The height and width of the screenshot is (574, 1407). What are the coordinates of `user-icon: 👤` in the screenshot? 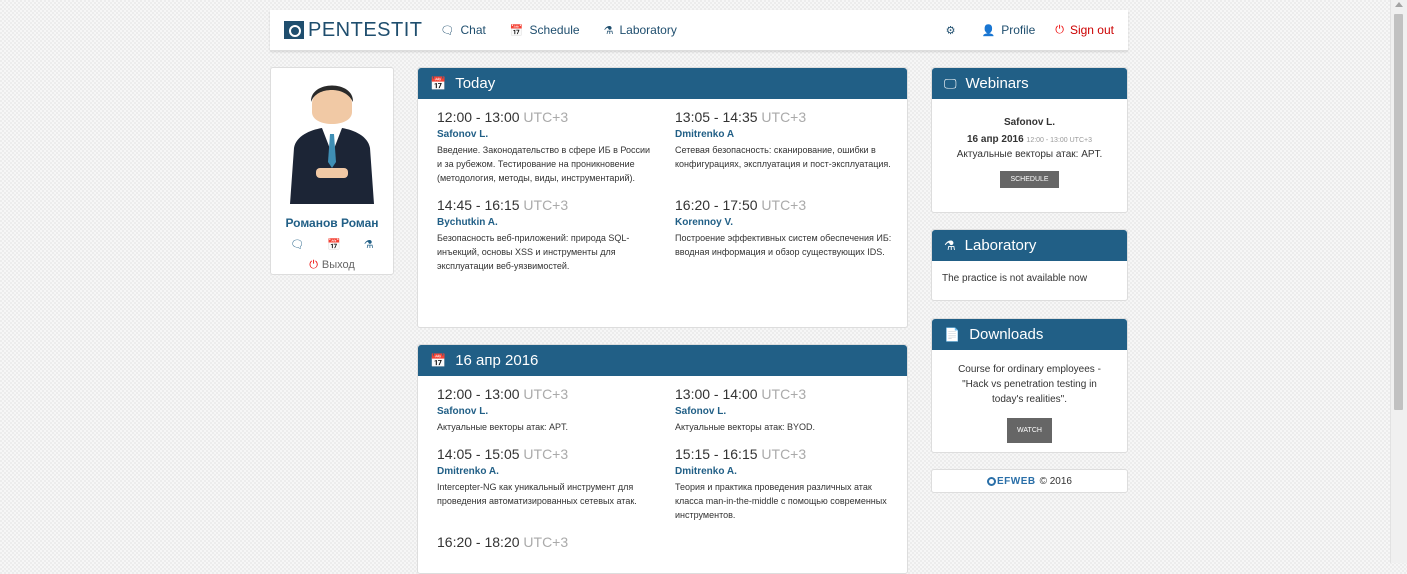 It's located at (988, 30).